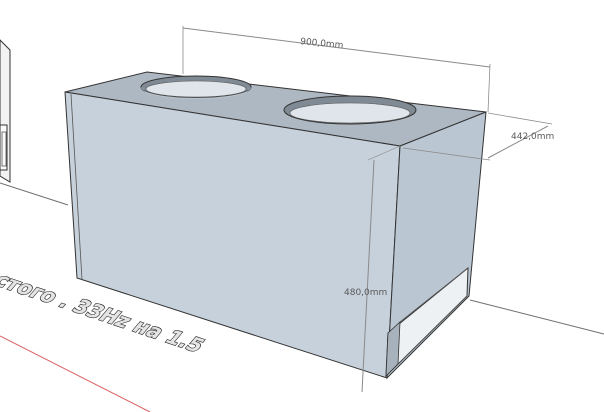 The height and width of the screenshot is (412, 604). What do you see at coordinates (34, 194) in the screenshot?
I see `ground-line-left` at bounding box center [34, 194].